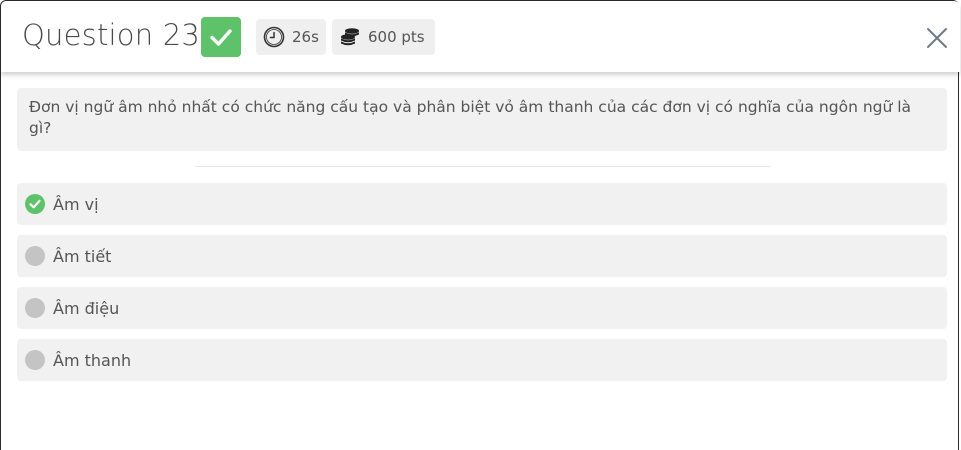  I want to click on option-3: Âm điệu, so click(482, 308).